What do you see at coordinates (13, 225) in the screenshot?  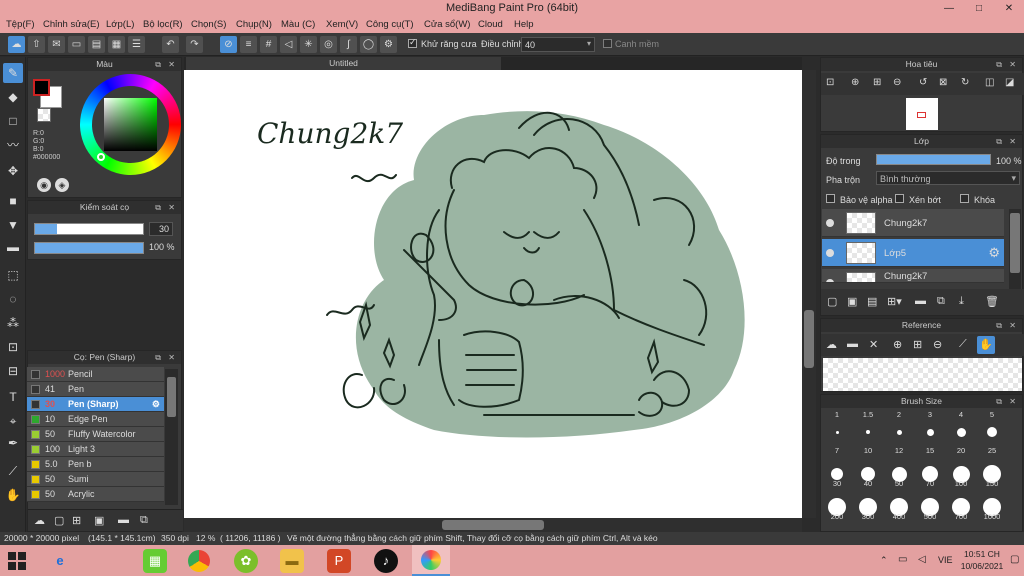 I see `bucket-tool-icon: ▼` at bounding box center [13, 225].